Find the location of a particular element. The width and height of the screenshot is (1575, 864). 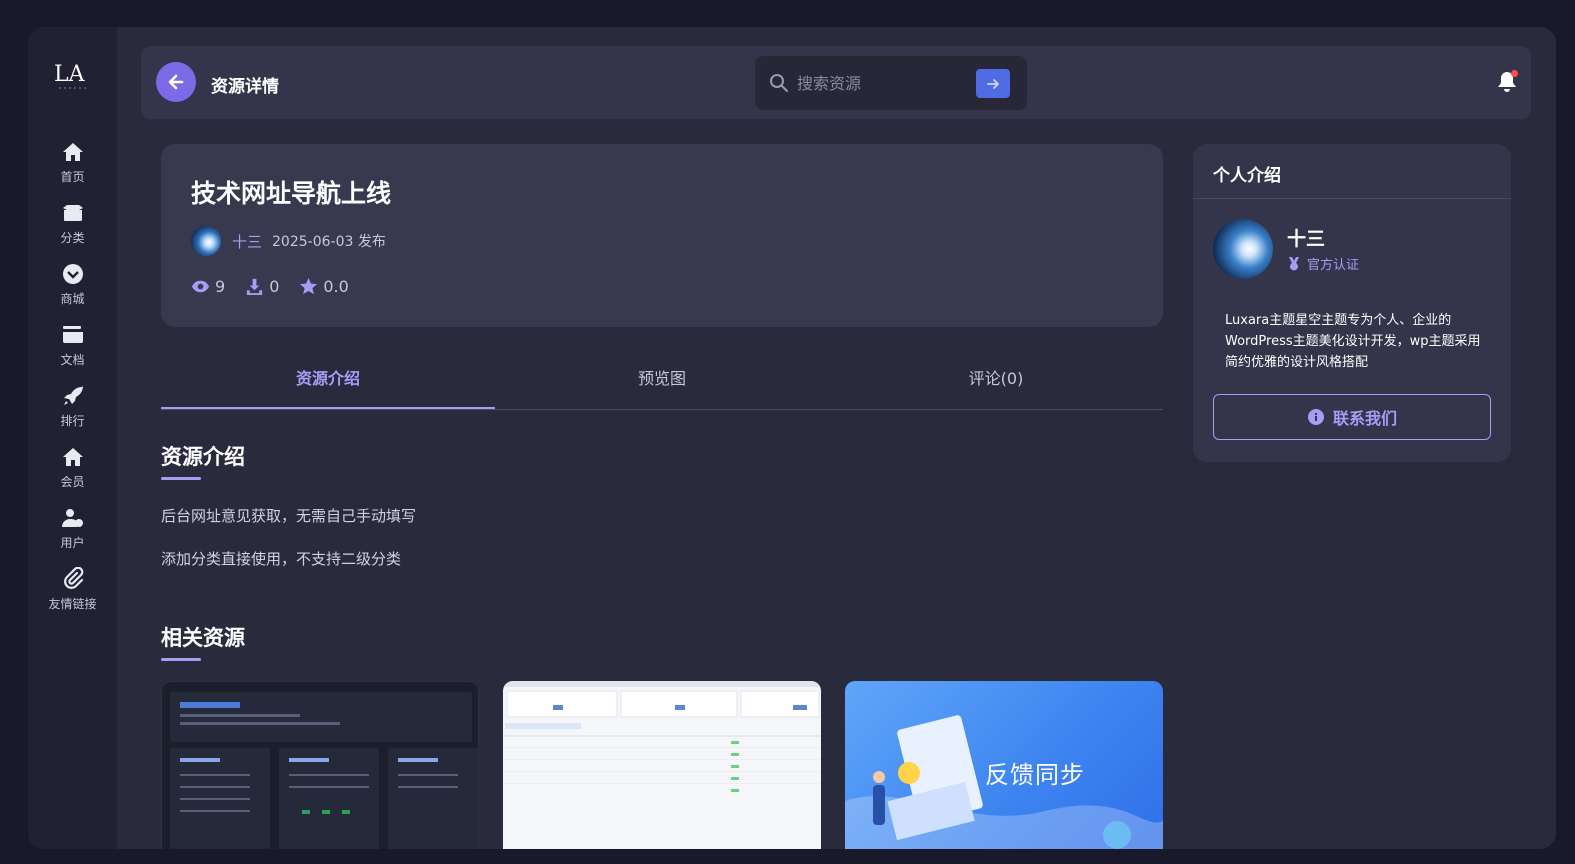

sidebar-item-label: 用户 is located at coordinates (72, 543).